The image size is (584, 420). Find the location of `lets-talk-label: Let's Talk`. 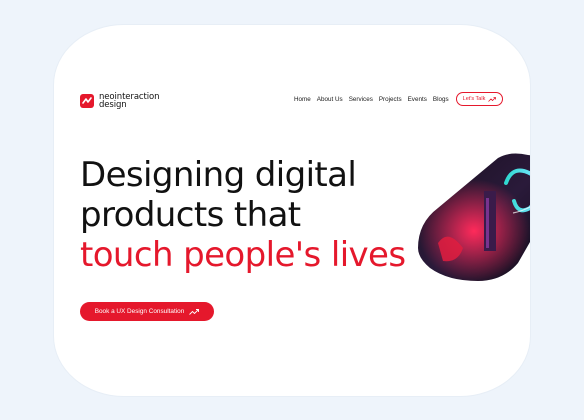

lets-talk-label: Let's Talk is located at coordinates (474, 99).